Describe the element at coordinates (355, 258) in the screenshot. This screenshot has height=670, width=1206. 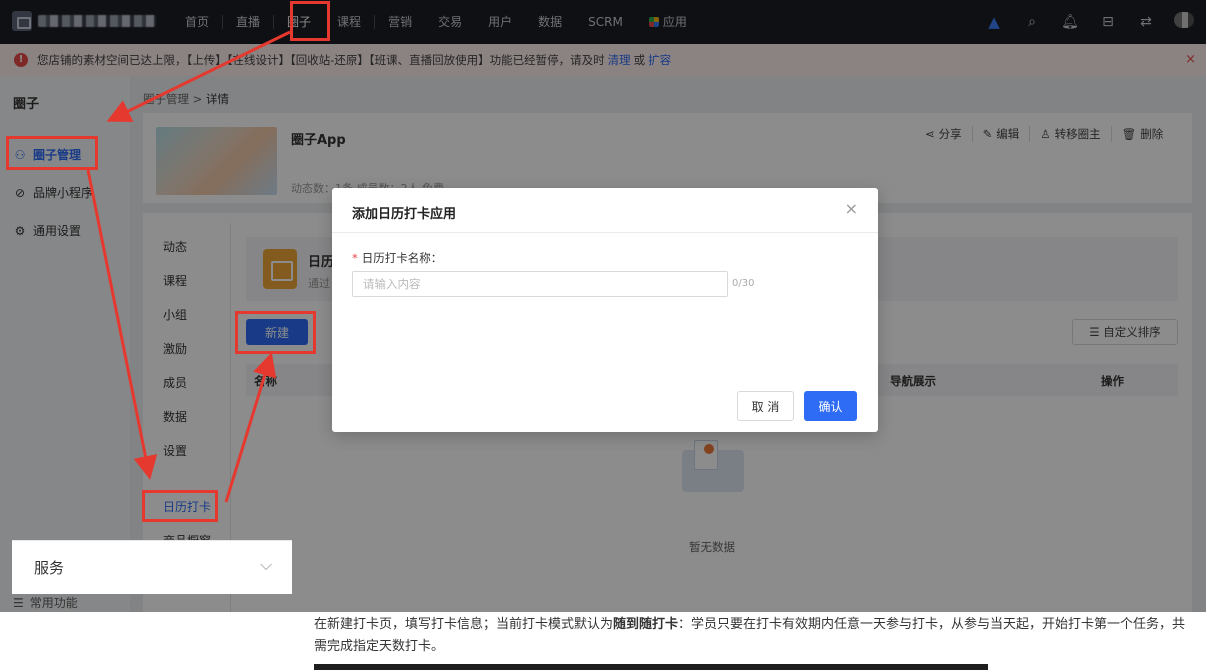
I see `required-mark: *` at that location.